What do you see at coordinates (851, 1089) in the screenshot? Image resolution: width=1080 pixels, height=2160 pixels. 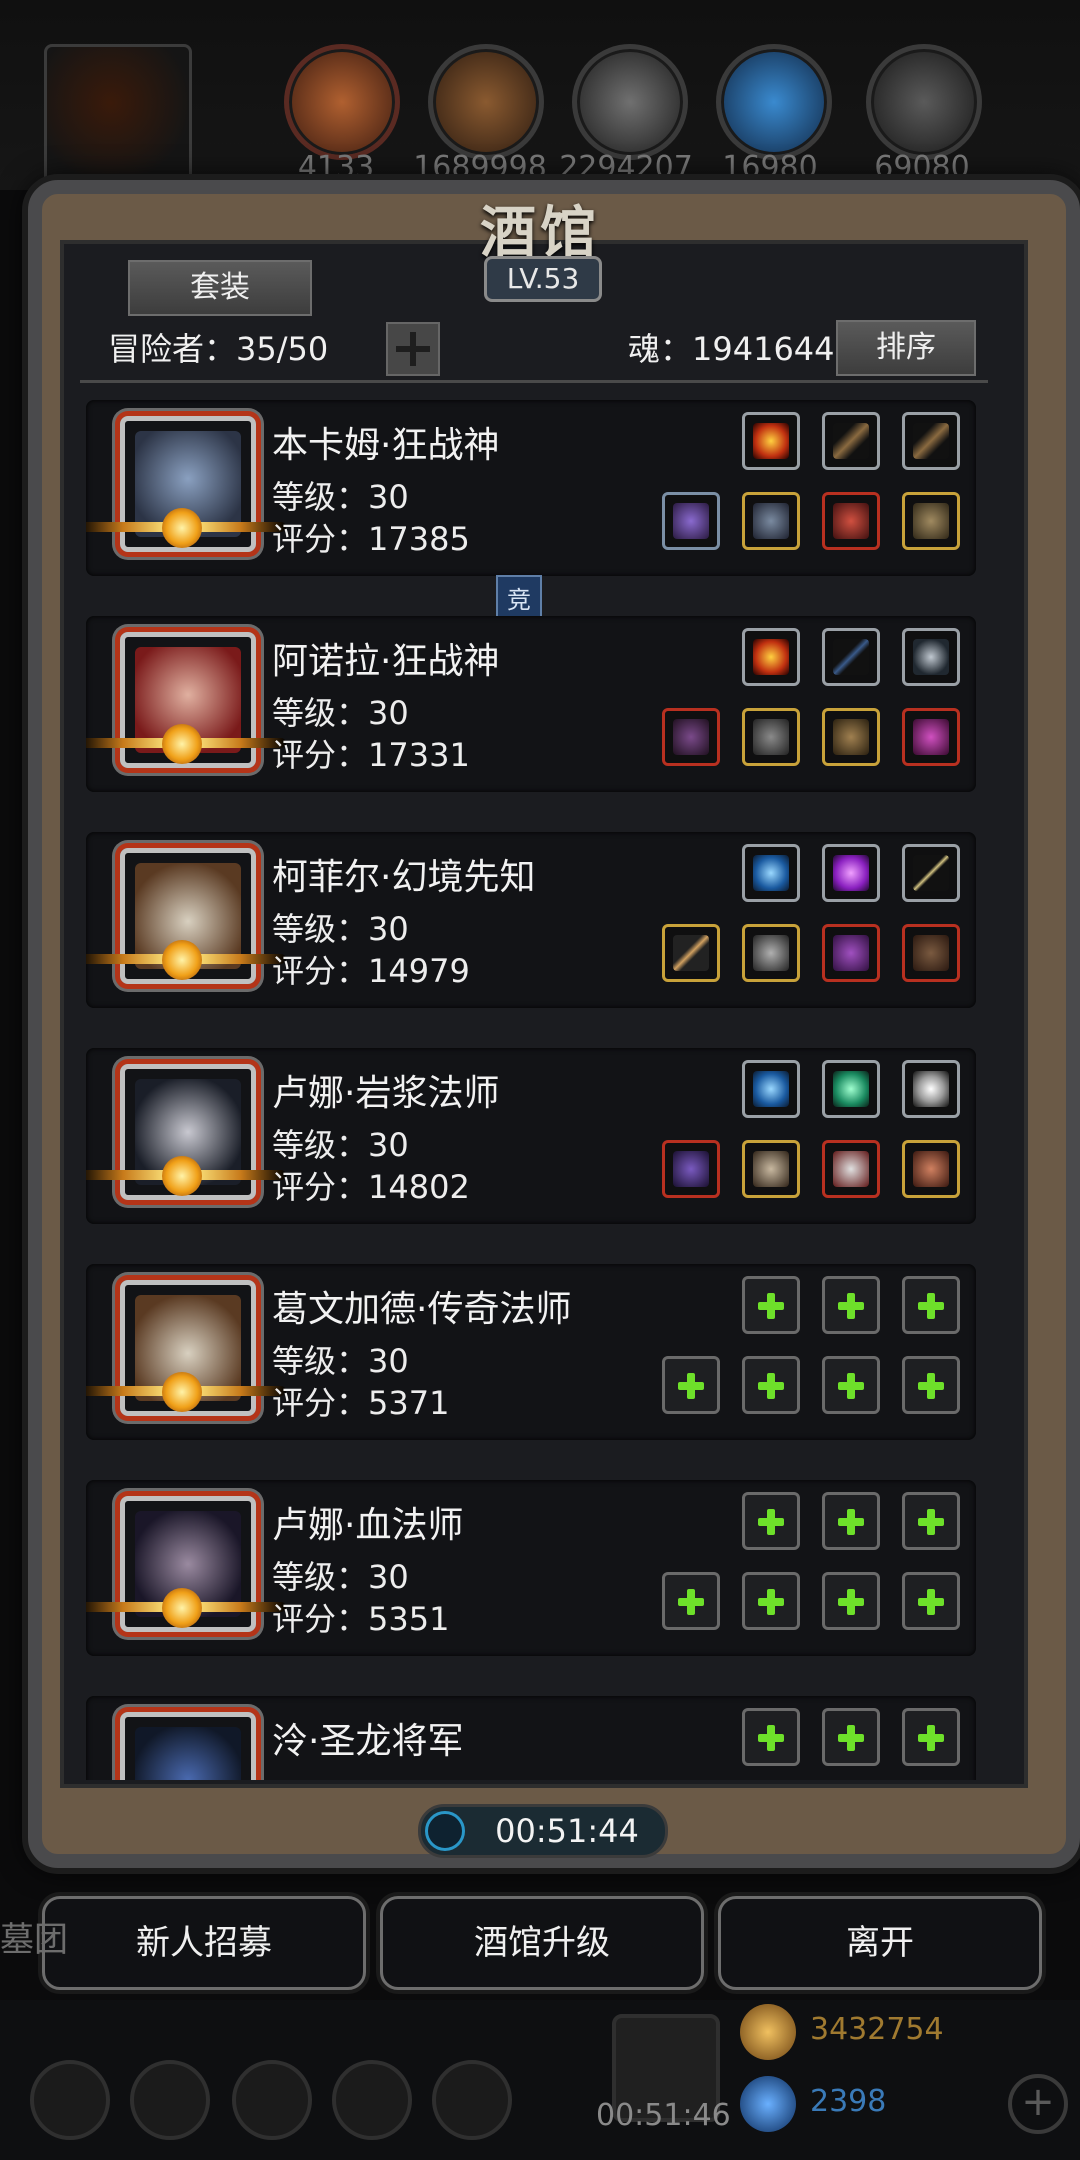 I see `jade-equipment-icon` at bounding box center [851, 1089].